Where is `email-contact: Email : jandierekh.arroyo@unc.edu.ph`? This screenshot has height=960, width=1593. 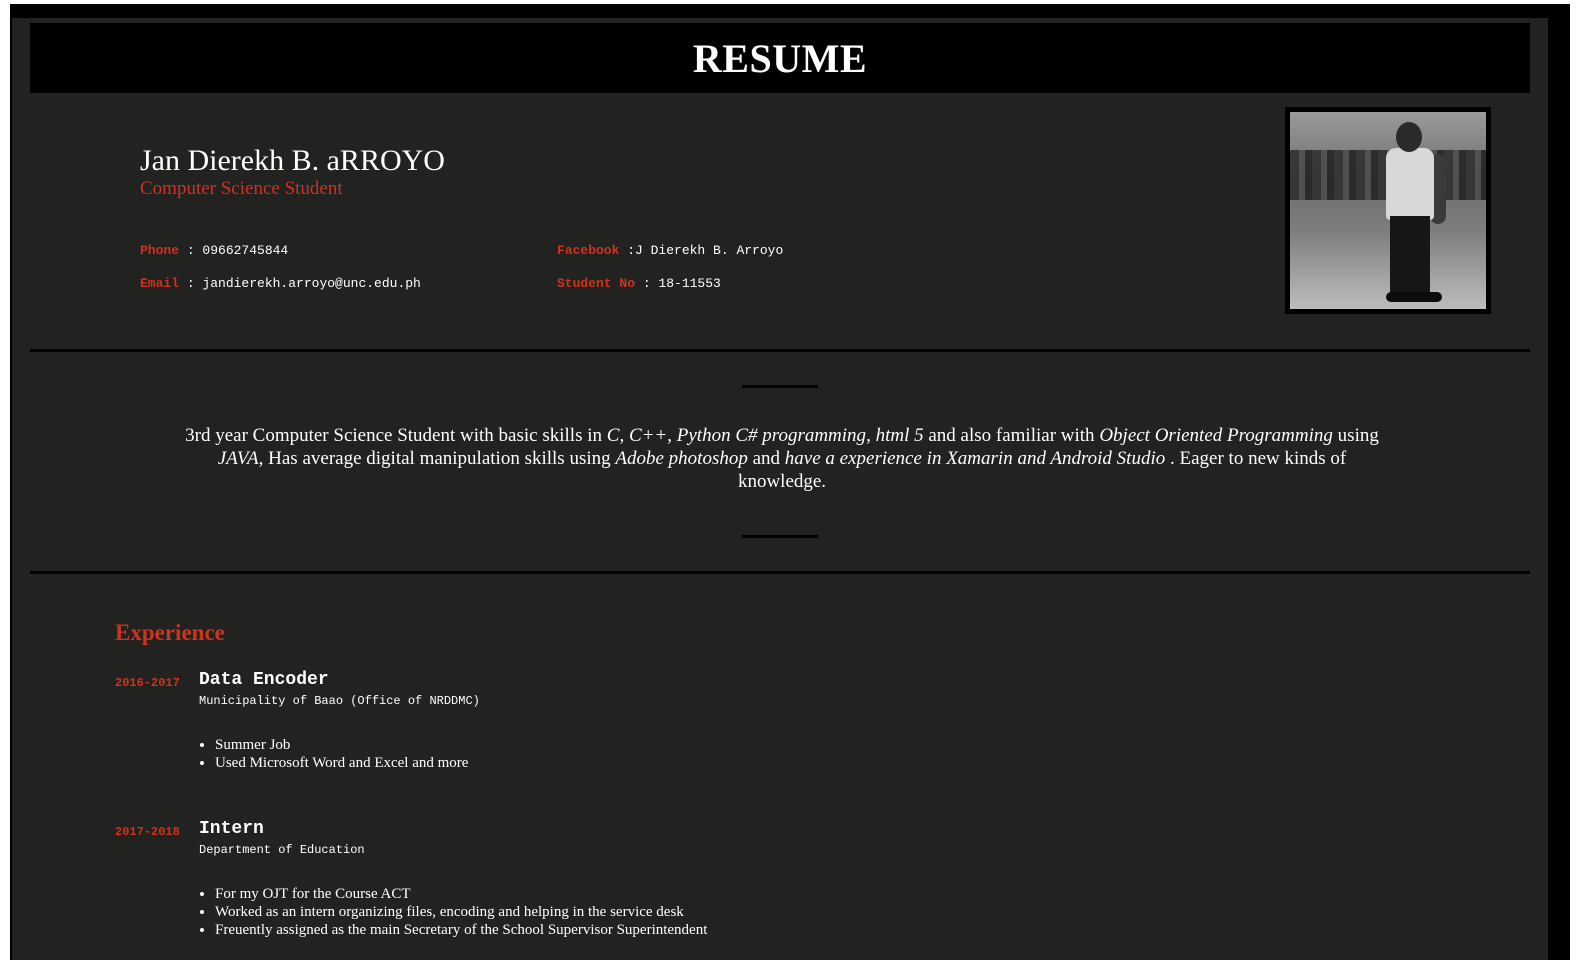
email-contact: Email : jandierekh.arroyo@unc.edu.ph is located at coordinates (280, 283).